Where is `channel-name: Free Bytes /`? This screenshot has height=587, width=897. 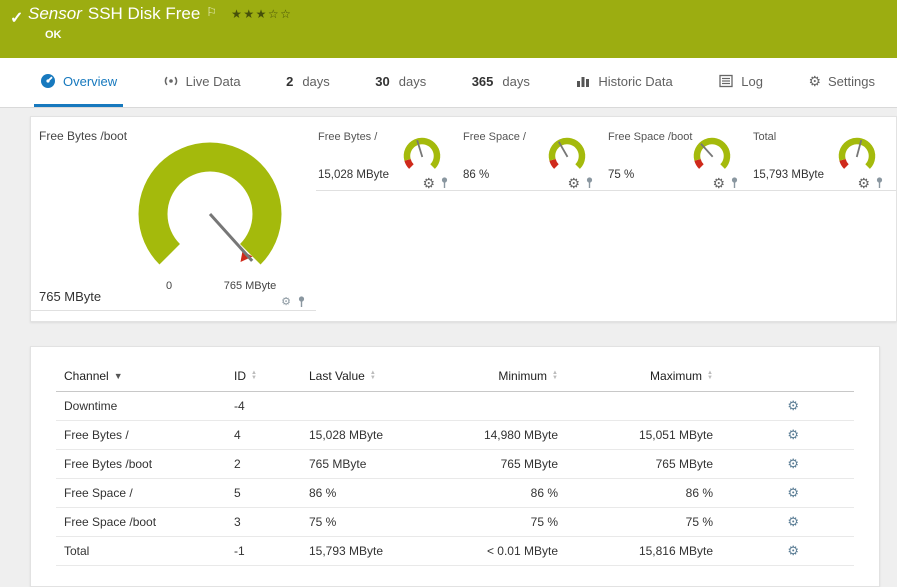
channel-name: Free Bytes / is located at coordinates (141, 435).